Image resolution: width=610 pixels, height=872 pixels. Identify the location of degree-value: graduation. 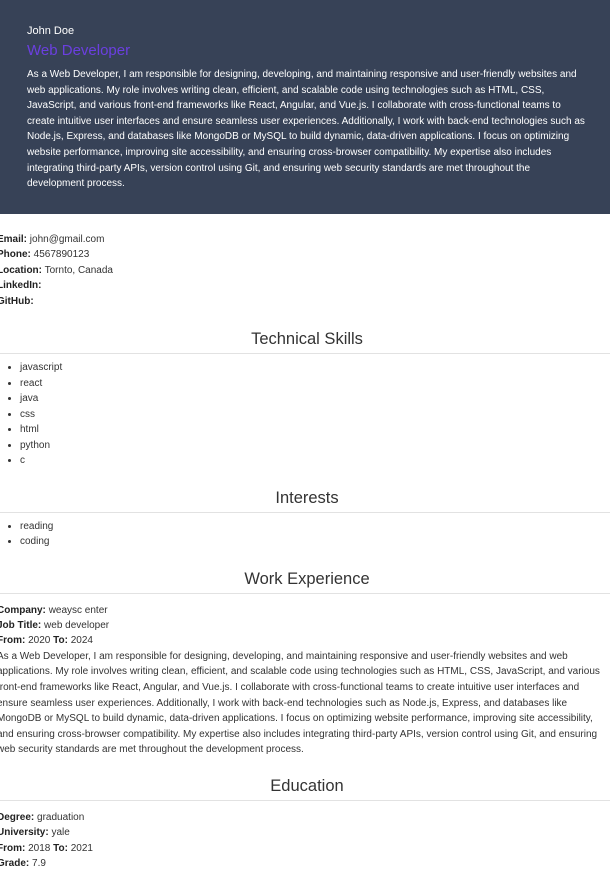
(61, 817).